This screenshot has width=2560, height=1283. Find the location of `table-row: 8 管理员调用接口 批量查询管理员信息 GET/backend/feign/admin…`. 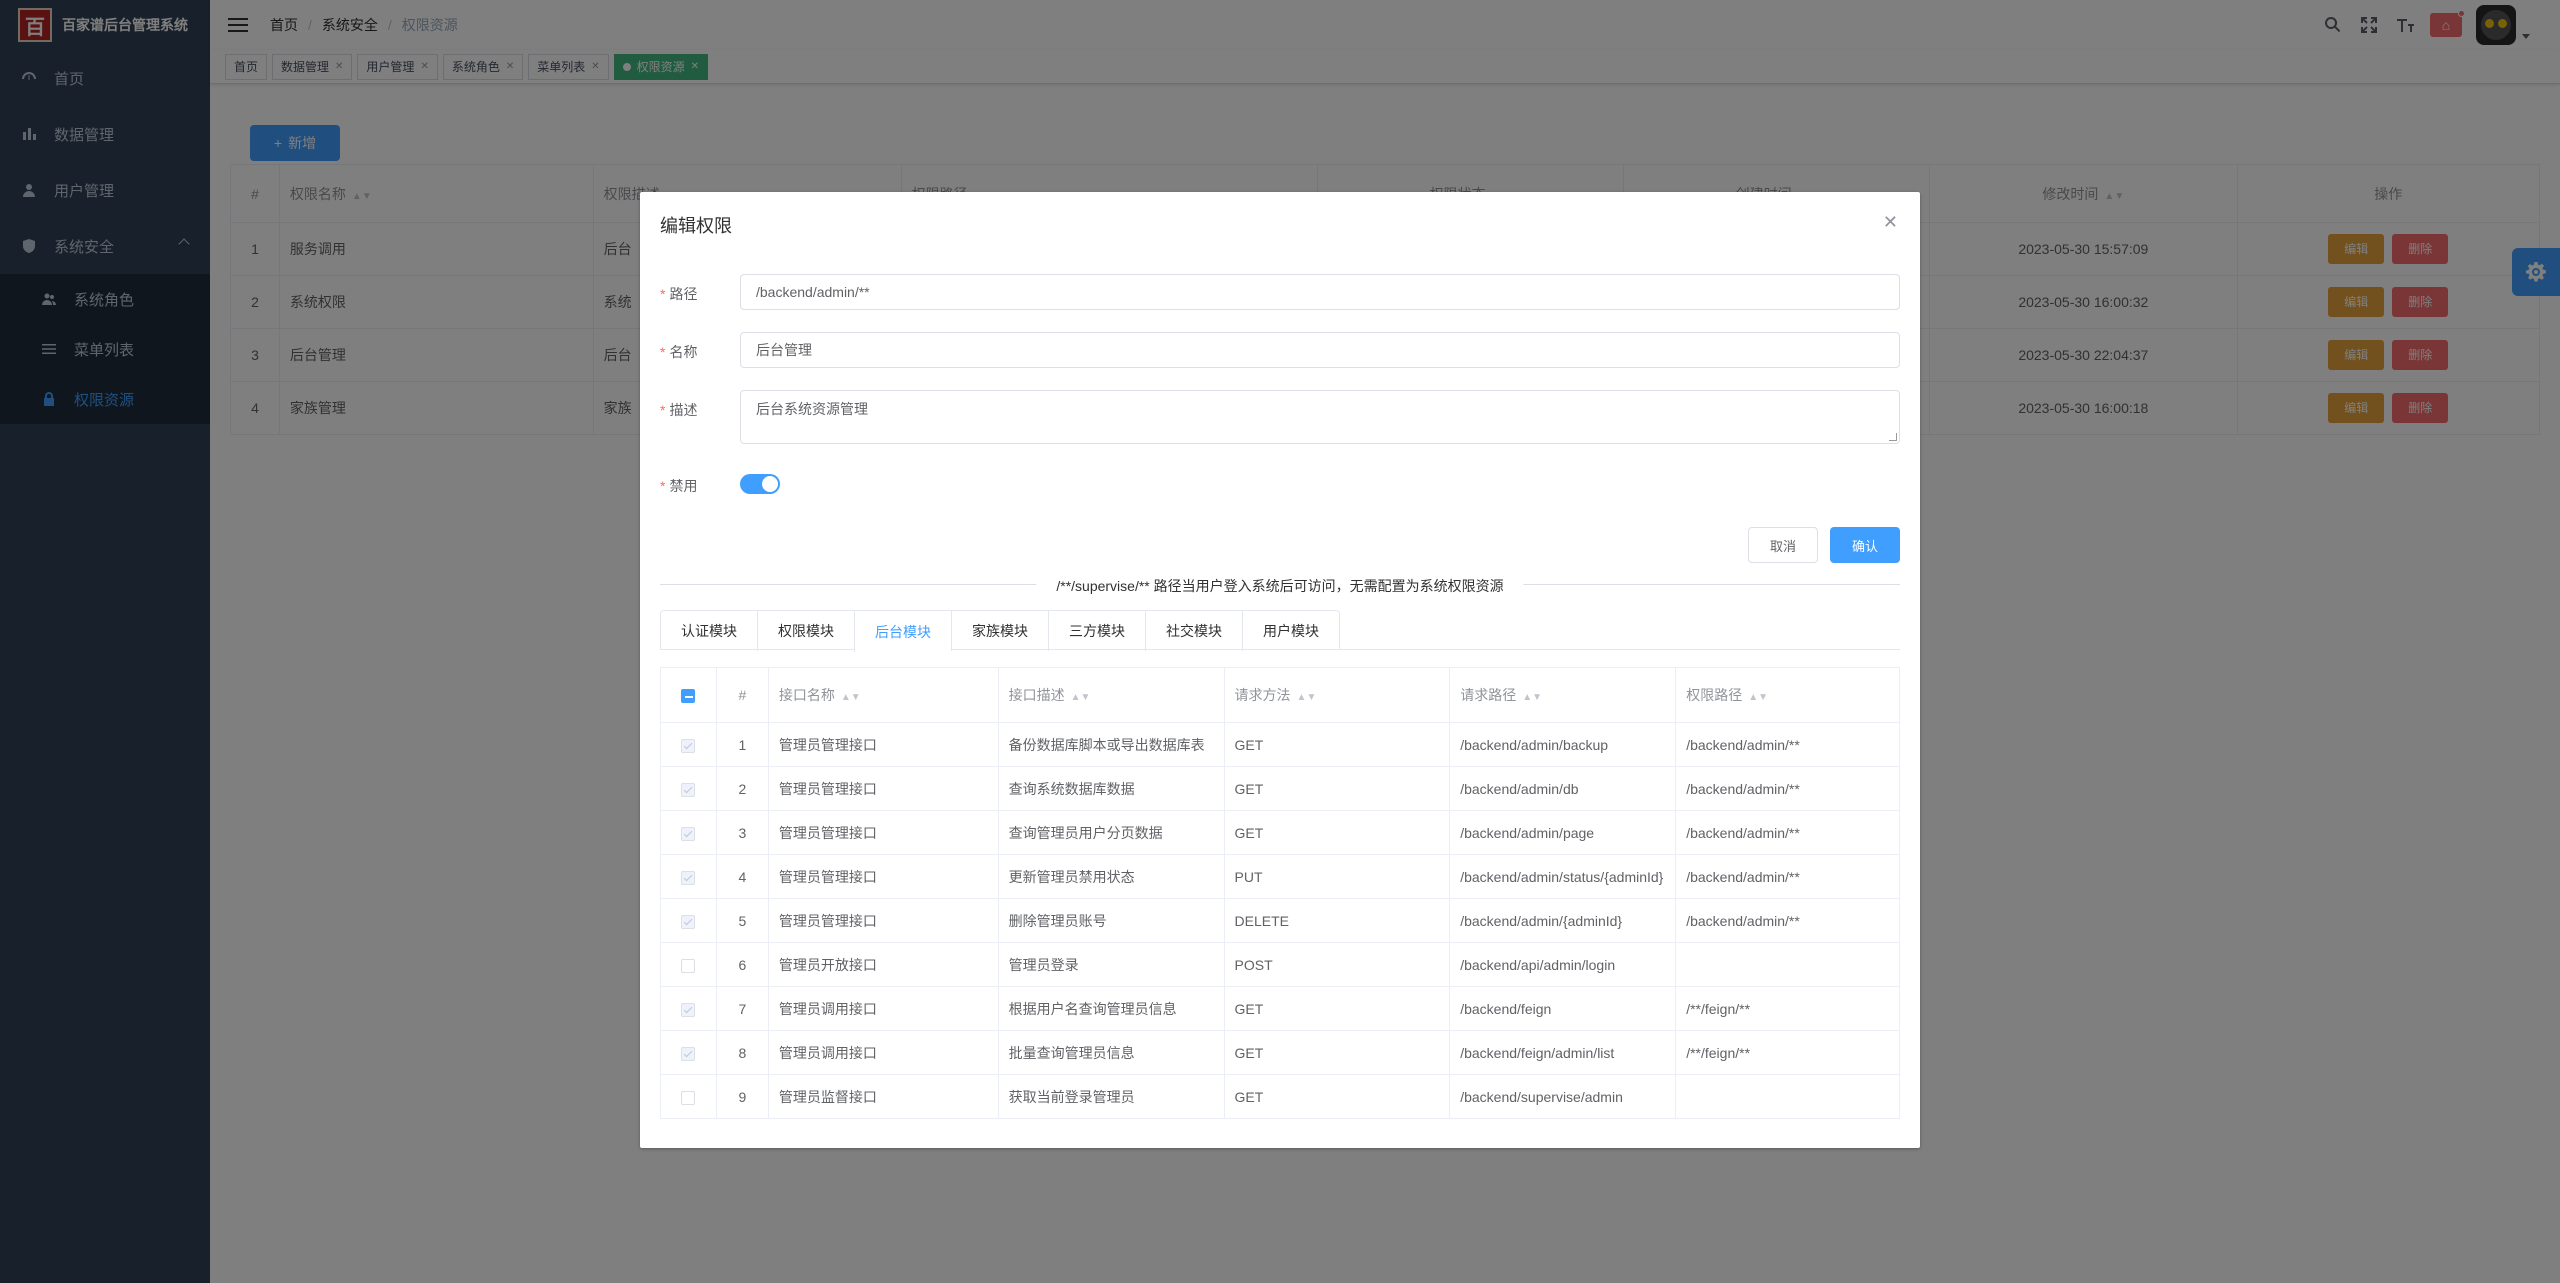

table-row: 8 管理员调用接口 批量查询管理员信息 GET/backend/feign/admin… is located at coordinates (1280, 1052).